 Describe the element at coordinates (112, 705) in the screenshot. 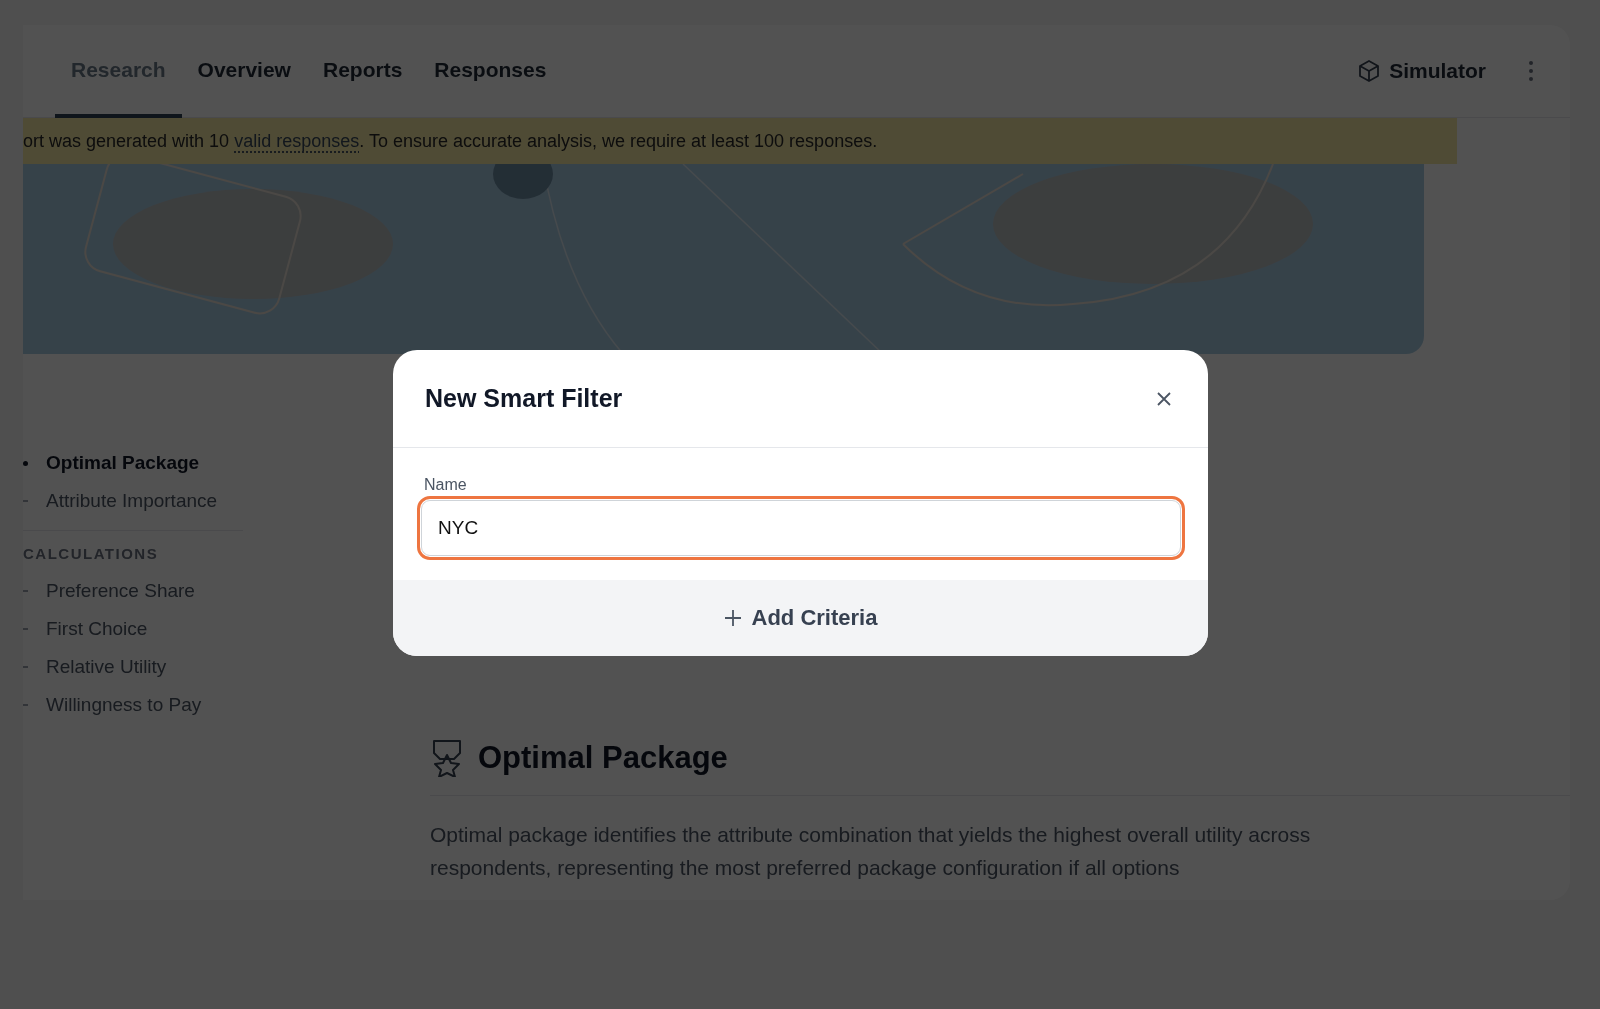

I see `sidebar-item: Willingness to Pay` at that location.